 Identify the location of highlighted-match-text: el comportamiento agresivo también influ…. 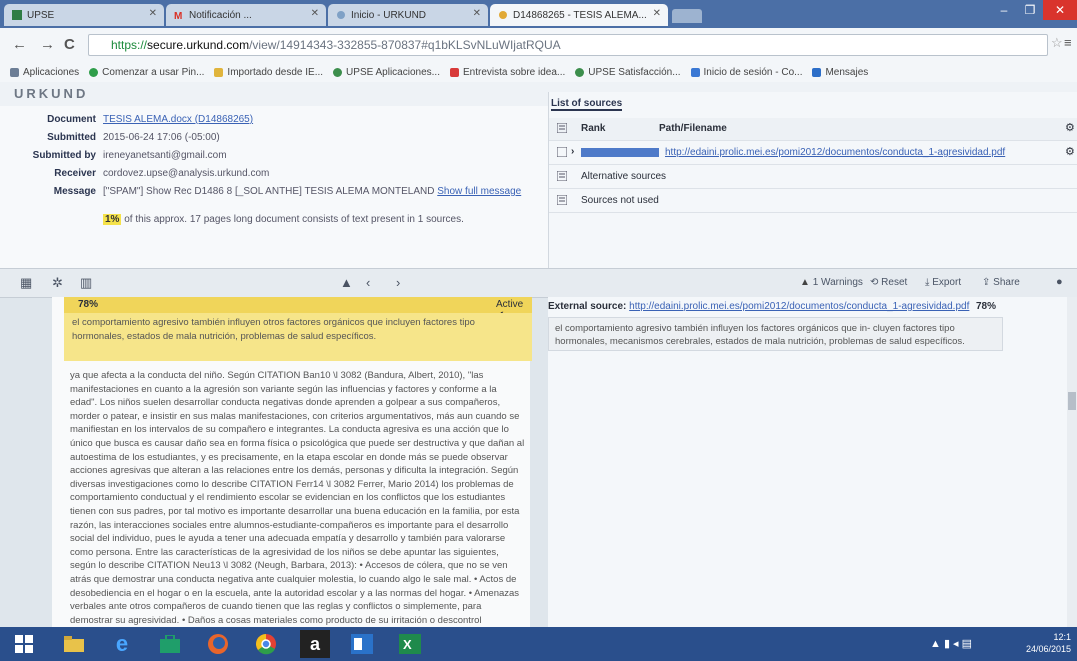
(298, 337).